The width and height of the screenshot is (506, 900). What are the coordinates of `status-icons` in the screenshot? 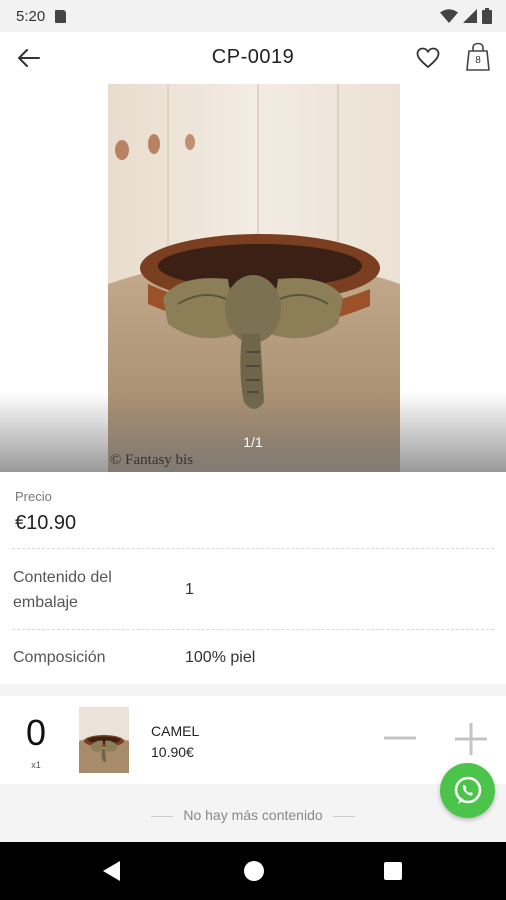 It's located at (466, 16).